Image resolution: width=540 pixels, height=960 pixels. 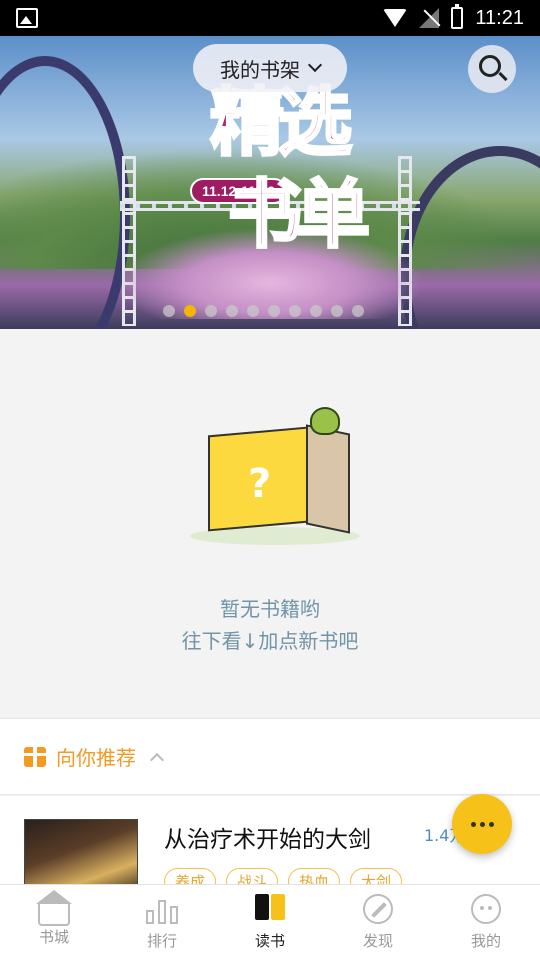 I want to click on tab-label: 书城, so click(x=53, y=937).